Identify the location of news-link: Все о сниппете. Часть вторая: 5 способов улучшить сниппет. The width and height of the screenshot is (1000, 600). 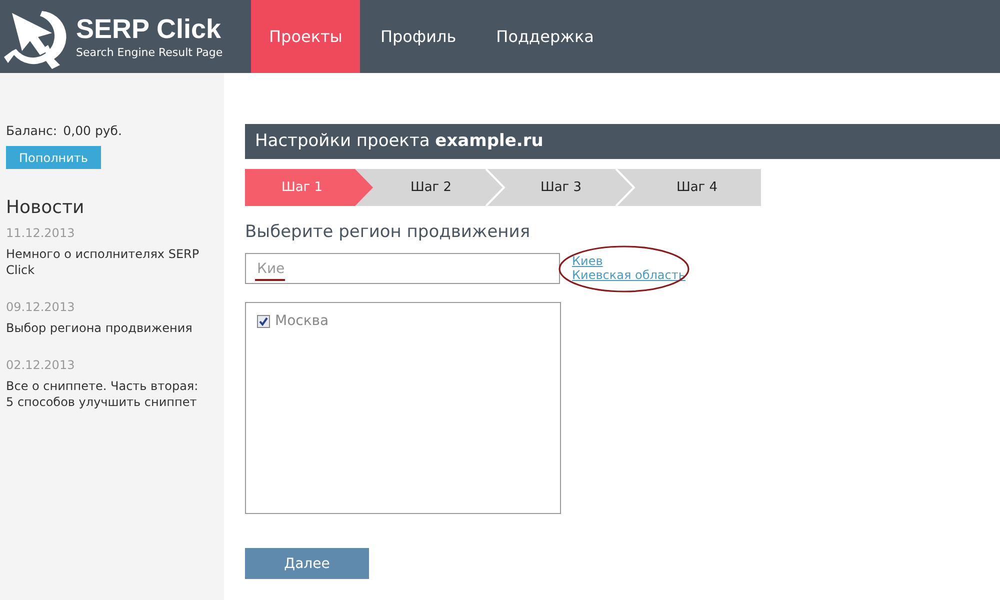
(106, 394).